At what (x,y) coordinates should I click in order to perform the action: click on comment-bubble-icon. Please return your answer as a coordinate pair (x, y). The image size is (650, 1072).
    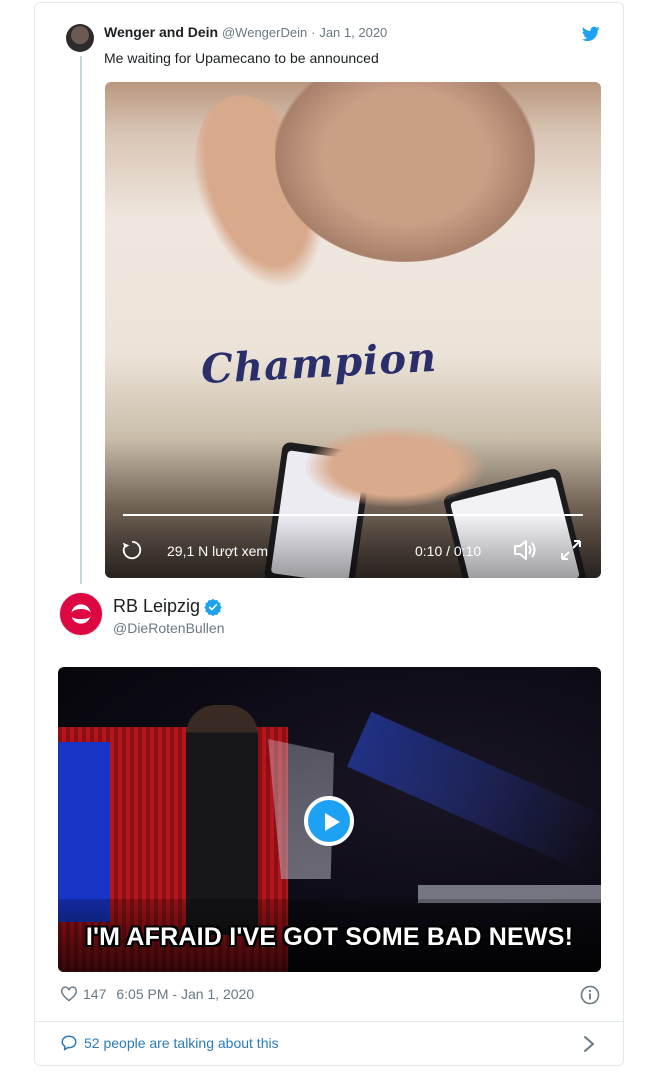
    Looking at the image, I should click on (69, 1043).